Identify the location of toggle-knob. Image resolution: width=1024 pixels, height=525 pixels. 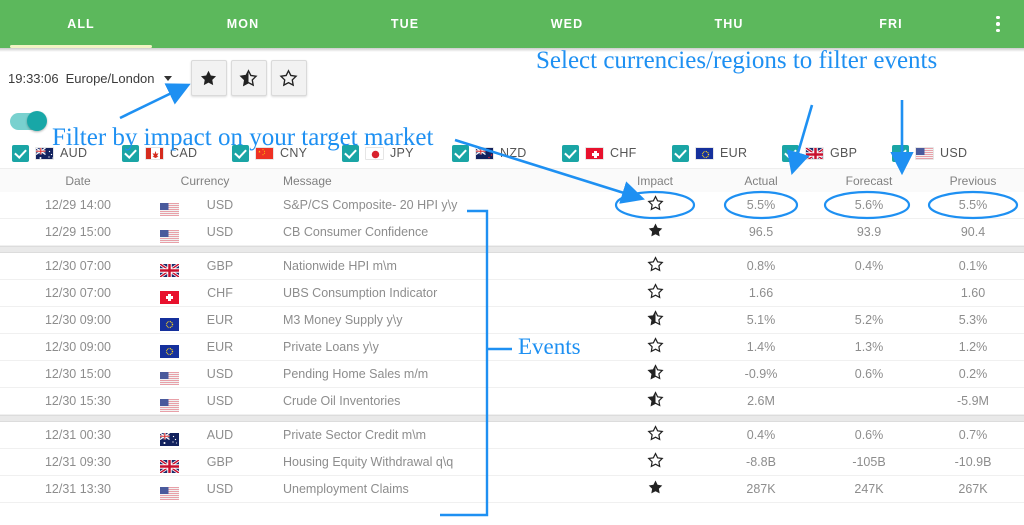
(37, 121).